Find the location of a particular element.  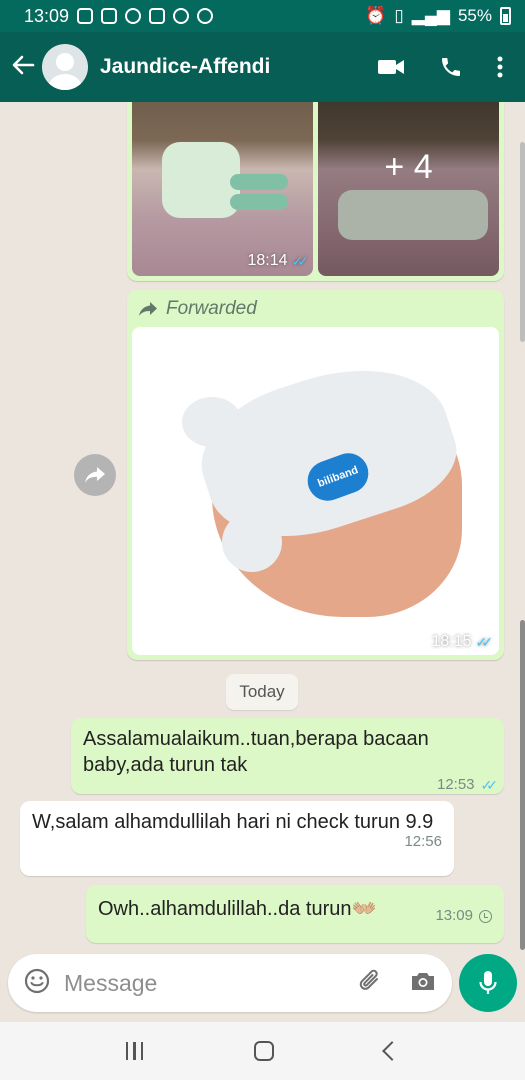

back-button is located at coordinates (23, 67).